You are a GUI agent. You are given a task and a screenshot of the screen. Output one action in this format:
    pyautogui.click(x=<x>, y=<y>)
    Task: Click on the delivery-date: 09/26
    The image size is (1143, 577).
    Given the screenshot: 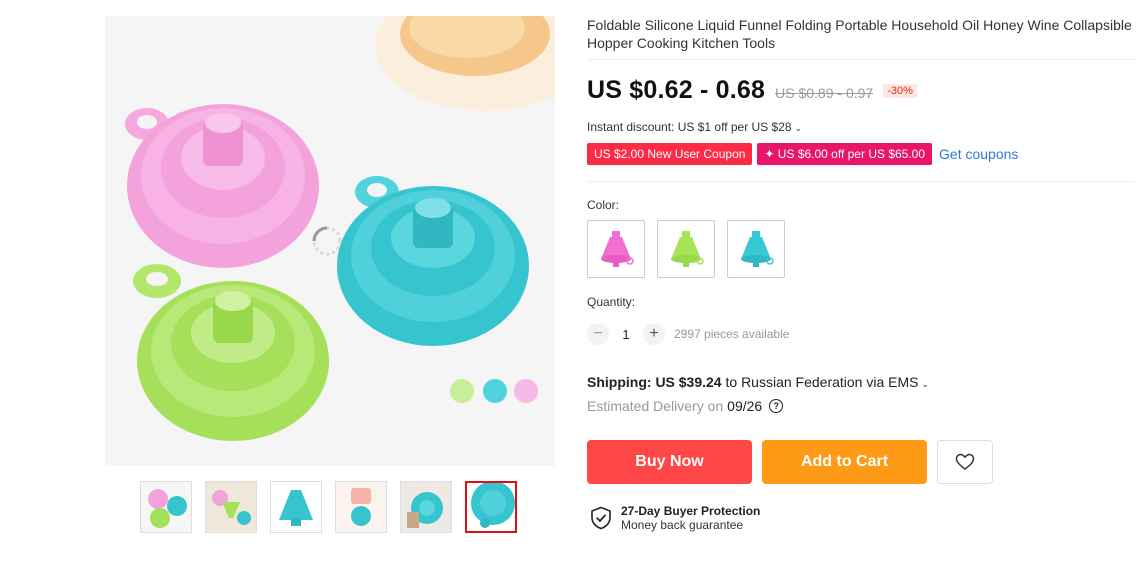 What is the action you would take?
    pyautogui.click(x=745, y=406)
    